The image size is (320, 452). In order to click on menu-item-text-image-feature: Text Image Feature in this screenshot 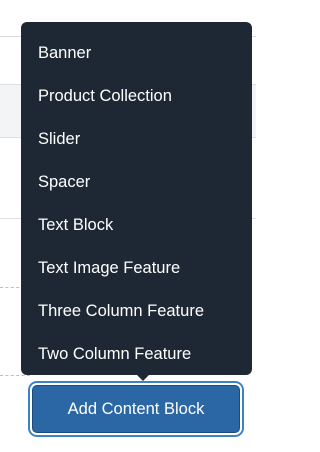, I will do `click(136, 278)`.